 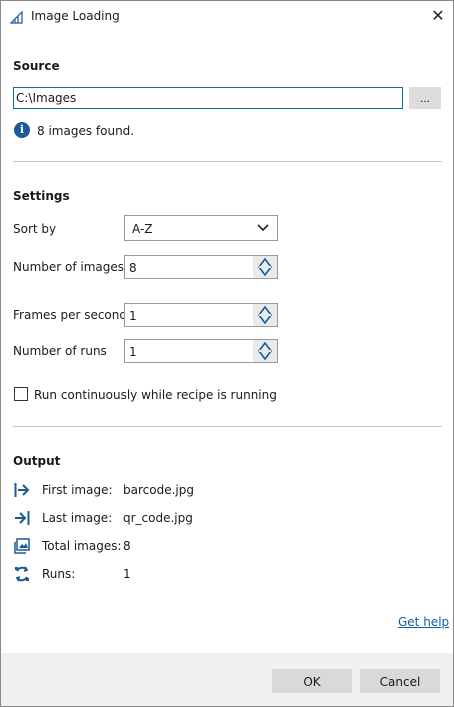 I want to click on cancel-button: Cancel, so click(x=400, y=681).